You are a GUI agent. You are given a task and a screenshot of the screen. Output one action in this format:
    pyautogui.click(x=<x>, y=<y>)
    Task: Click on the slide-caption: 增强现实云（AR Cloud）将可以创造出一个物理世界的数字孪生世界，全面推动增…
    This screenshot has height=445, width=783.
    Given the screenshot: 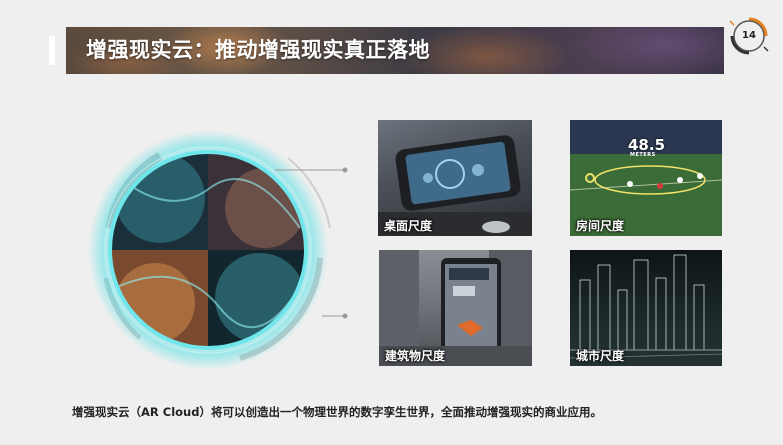 What is the action you would take?
    pyautogui.click(x=337, y=412)
    